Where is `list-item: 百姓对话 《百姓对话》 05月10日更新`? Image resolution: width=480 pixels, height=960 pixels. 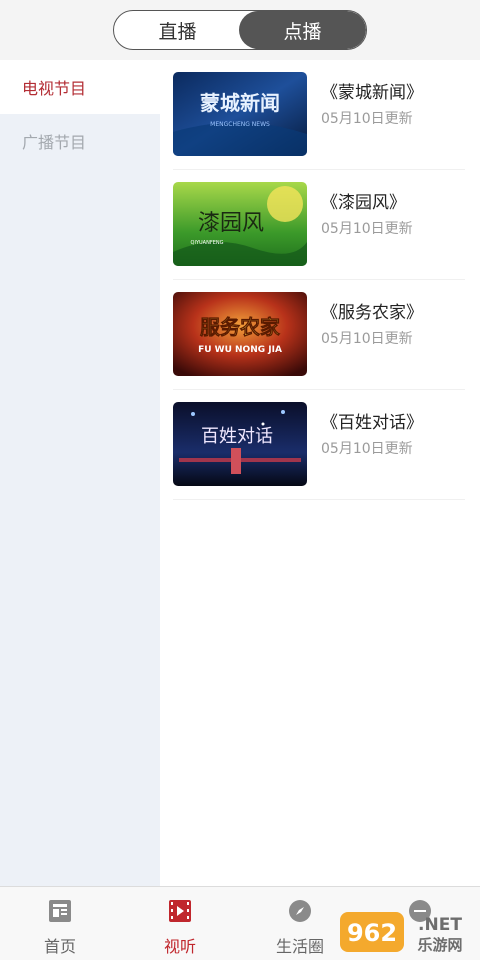 list-item: 百姓对话 《百姓对话》 05月10日更新 is located at coordinates (319, 445).